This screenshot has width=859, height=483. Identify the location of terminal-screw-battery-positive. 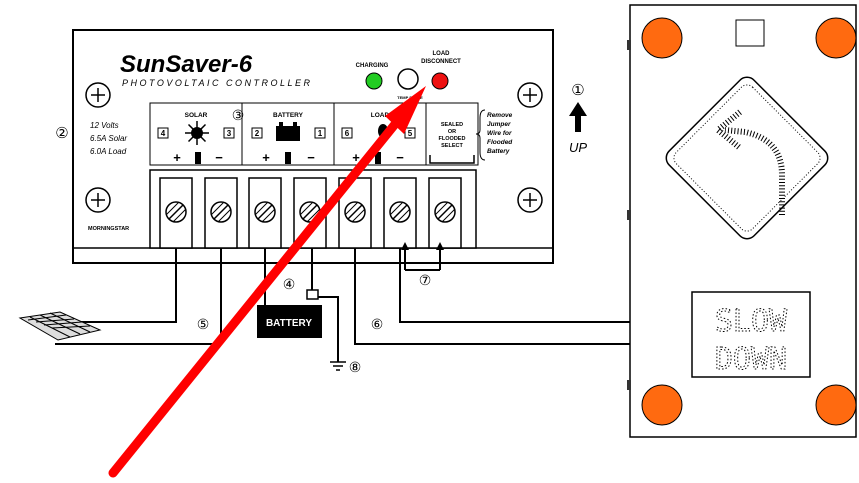
(265, 213).